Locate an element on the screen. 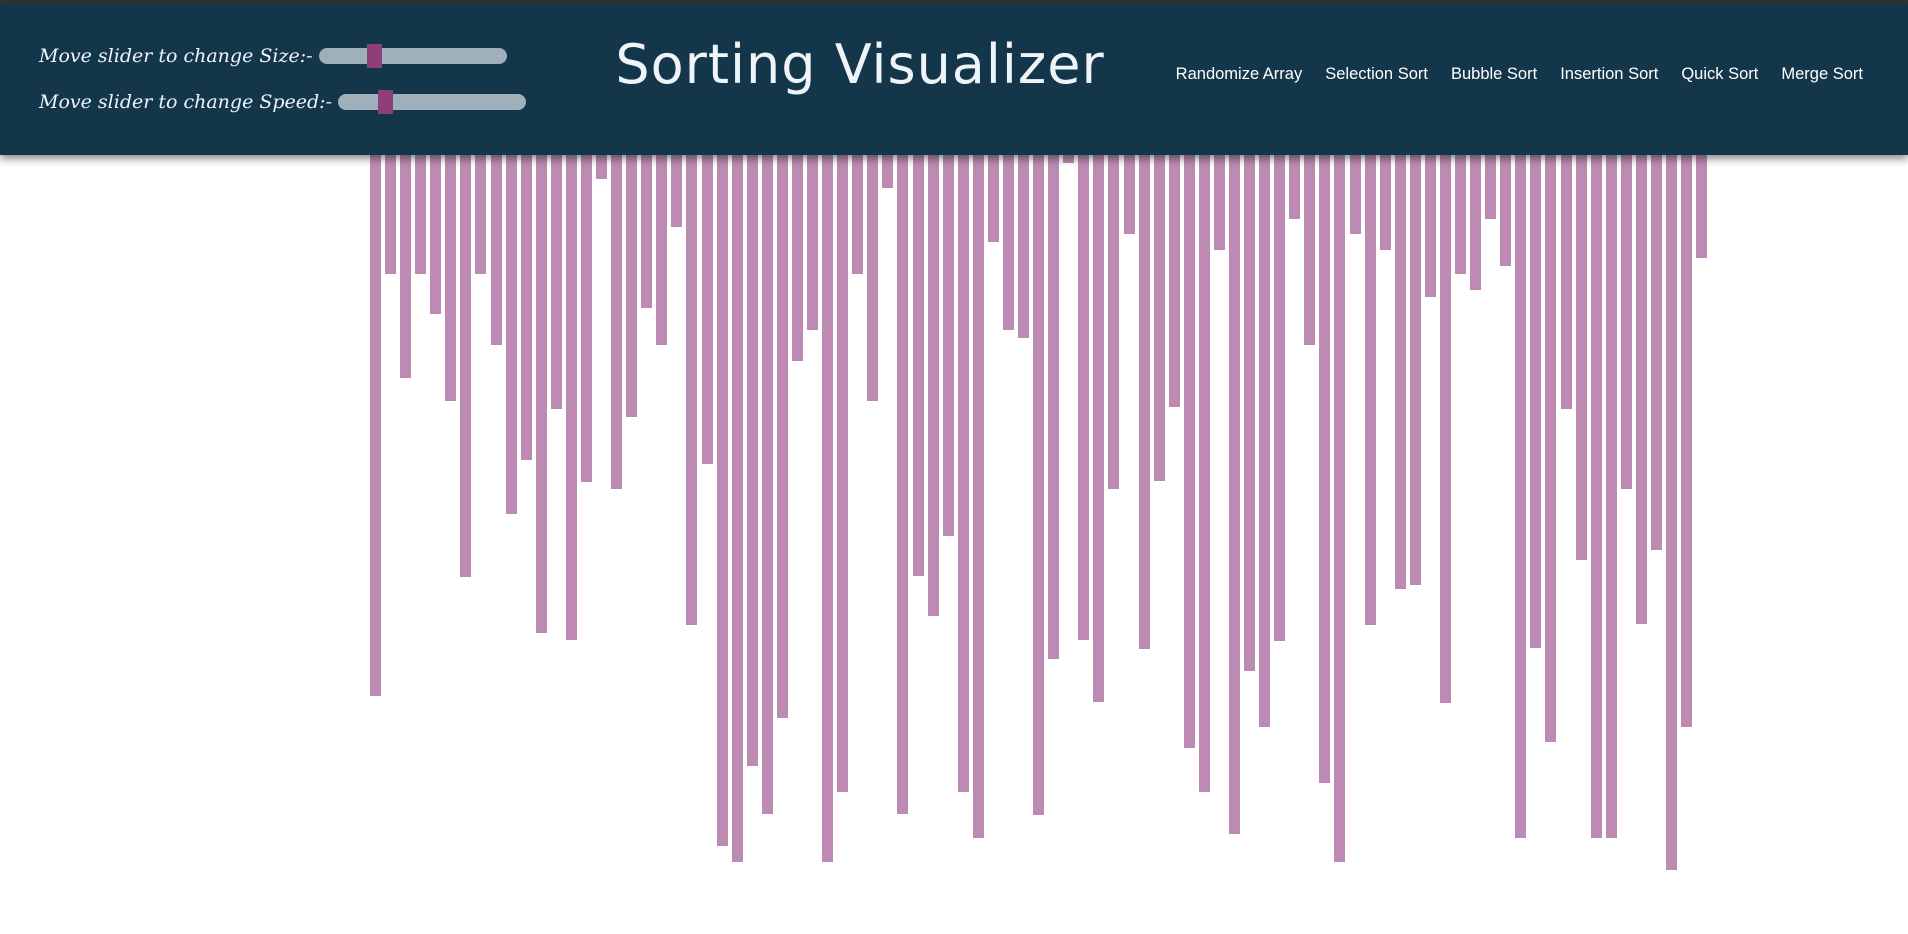 This screenshot has height=934, width=1908. merge-sort-button: Merge Sort is located at coordinates (1822, 74).